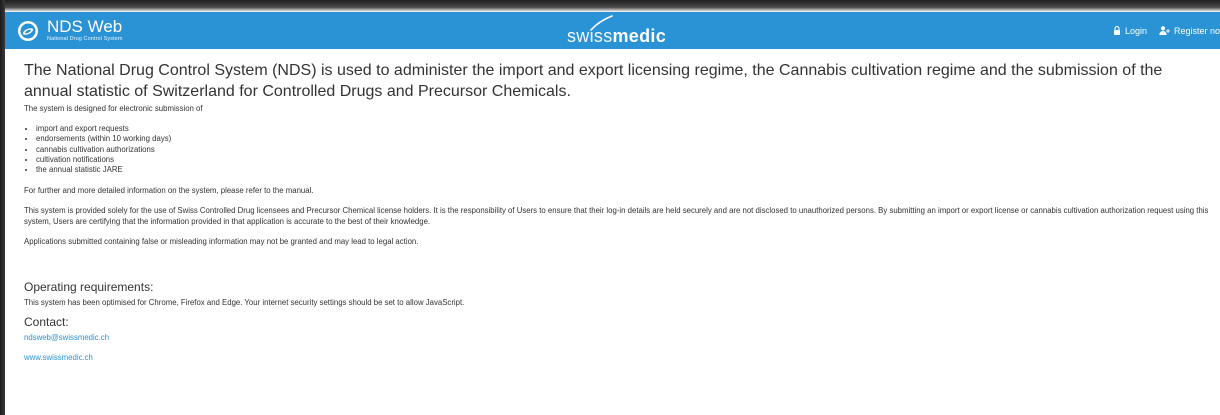 The image size is (1220, 415). Describe the element at coordinates (617, 36) in the screenshot. I see `swissmedic-wordmark: swissmedic` at that location.